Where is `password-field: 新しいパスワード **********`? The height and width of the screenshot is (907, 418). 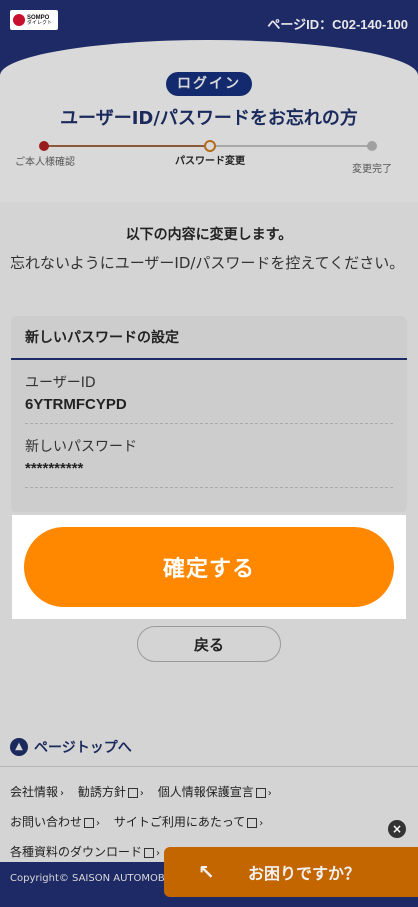 password-field: 新しいパスワード ********** is located at coordinates (209, 462).